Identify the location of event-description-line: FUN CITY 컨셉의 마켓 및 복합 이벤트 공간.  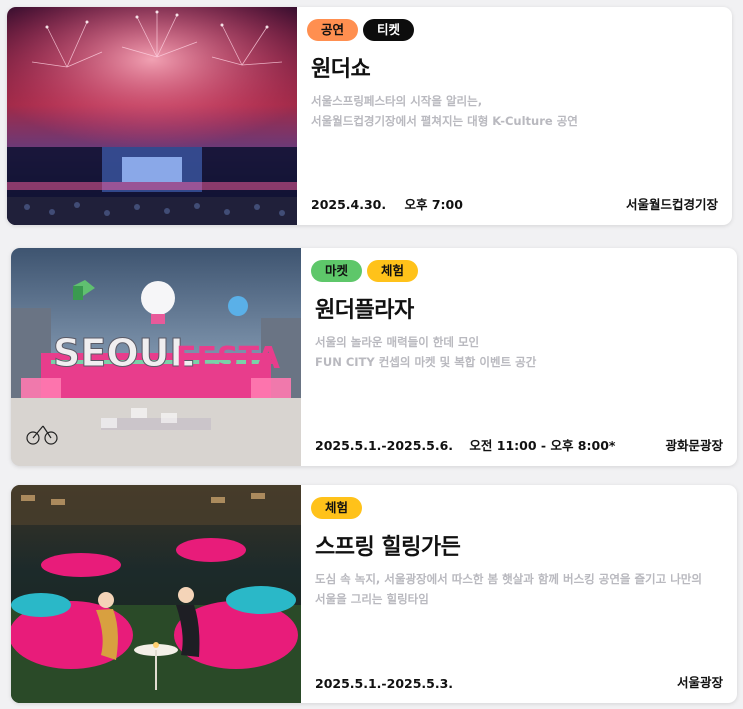
(426, 362).